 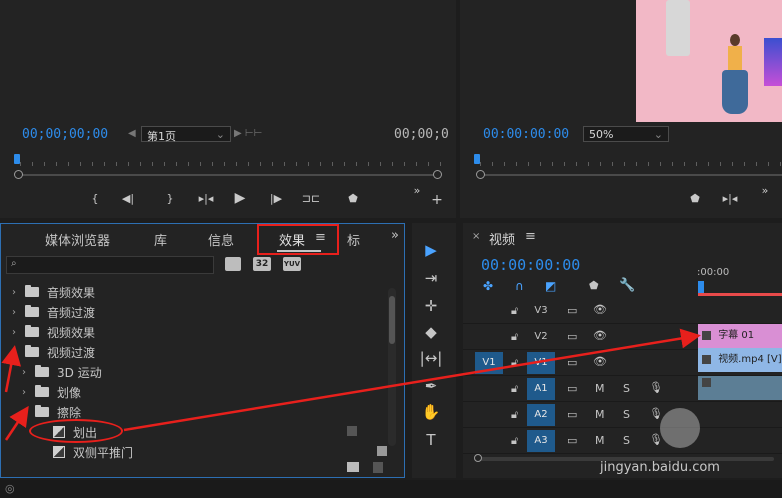 What do you see at coordinates (740, 336) in the screenshot?
I see `title-clip: 字幕 01` at bounding box center [740, 336].